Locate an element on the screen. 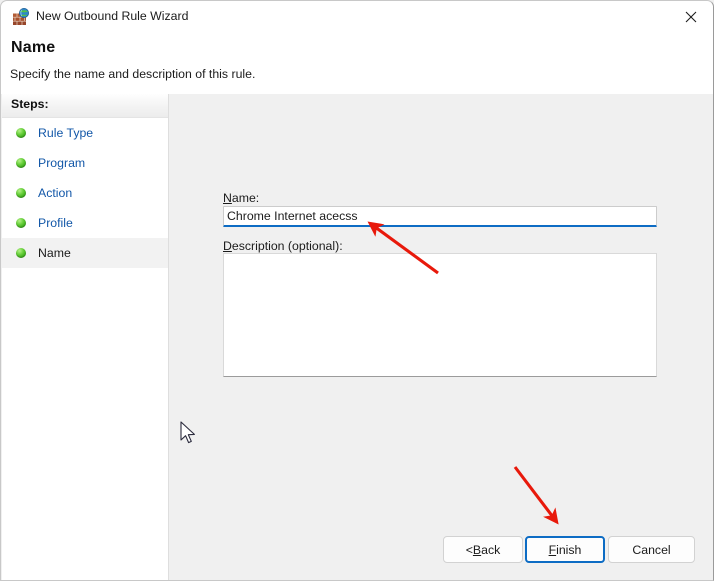  back-button-rest: ack is located at coordinates (491, 549).